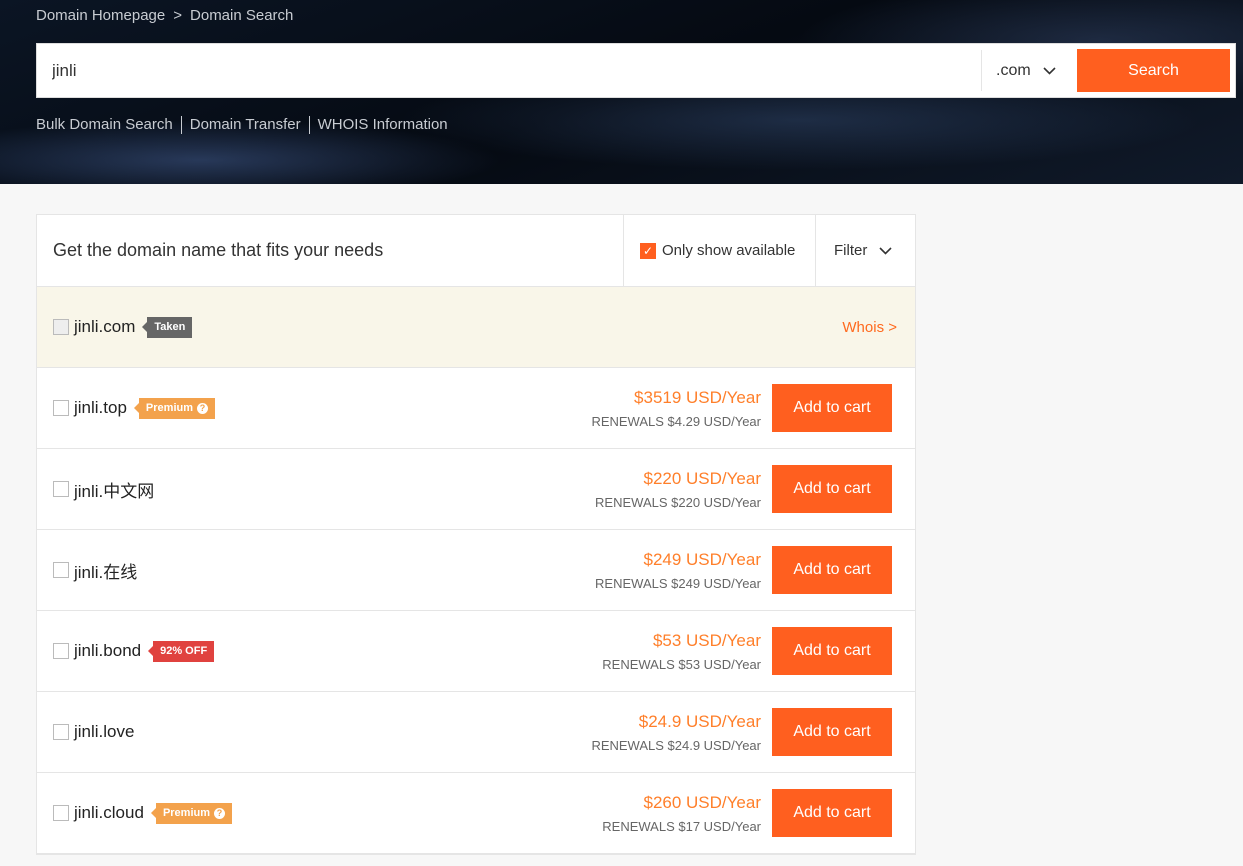  Describe the element at coordinates (1153, 70) in the screenshot. I see `search-button: Search` at that location.